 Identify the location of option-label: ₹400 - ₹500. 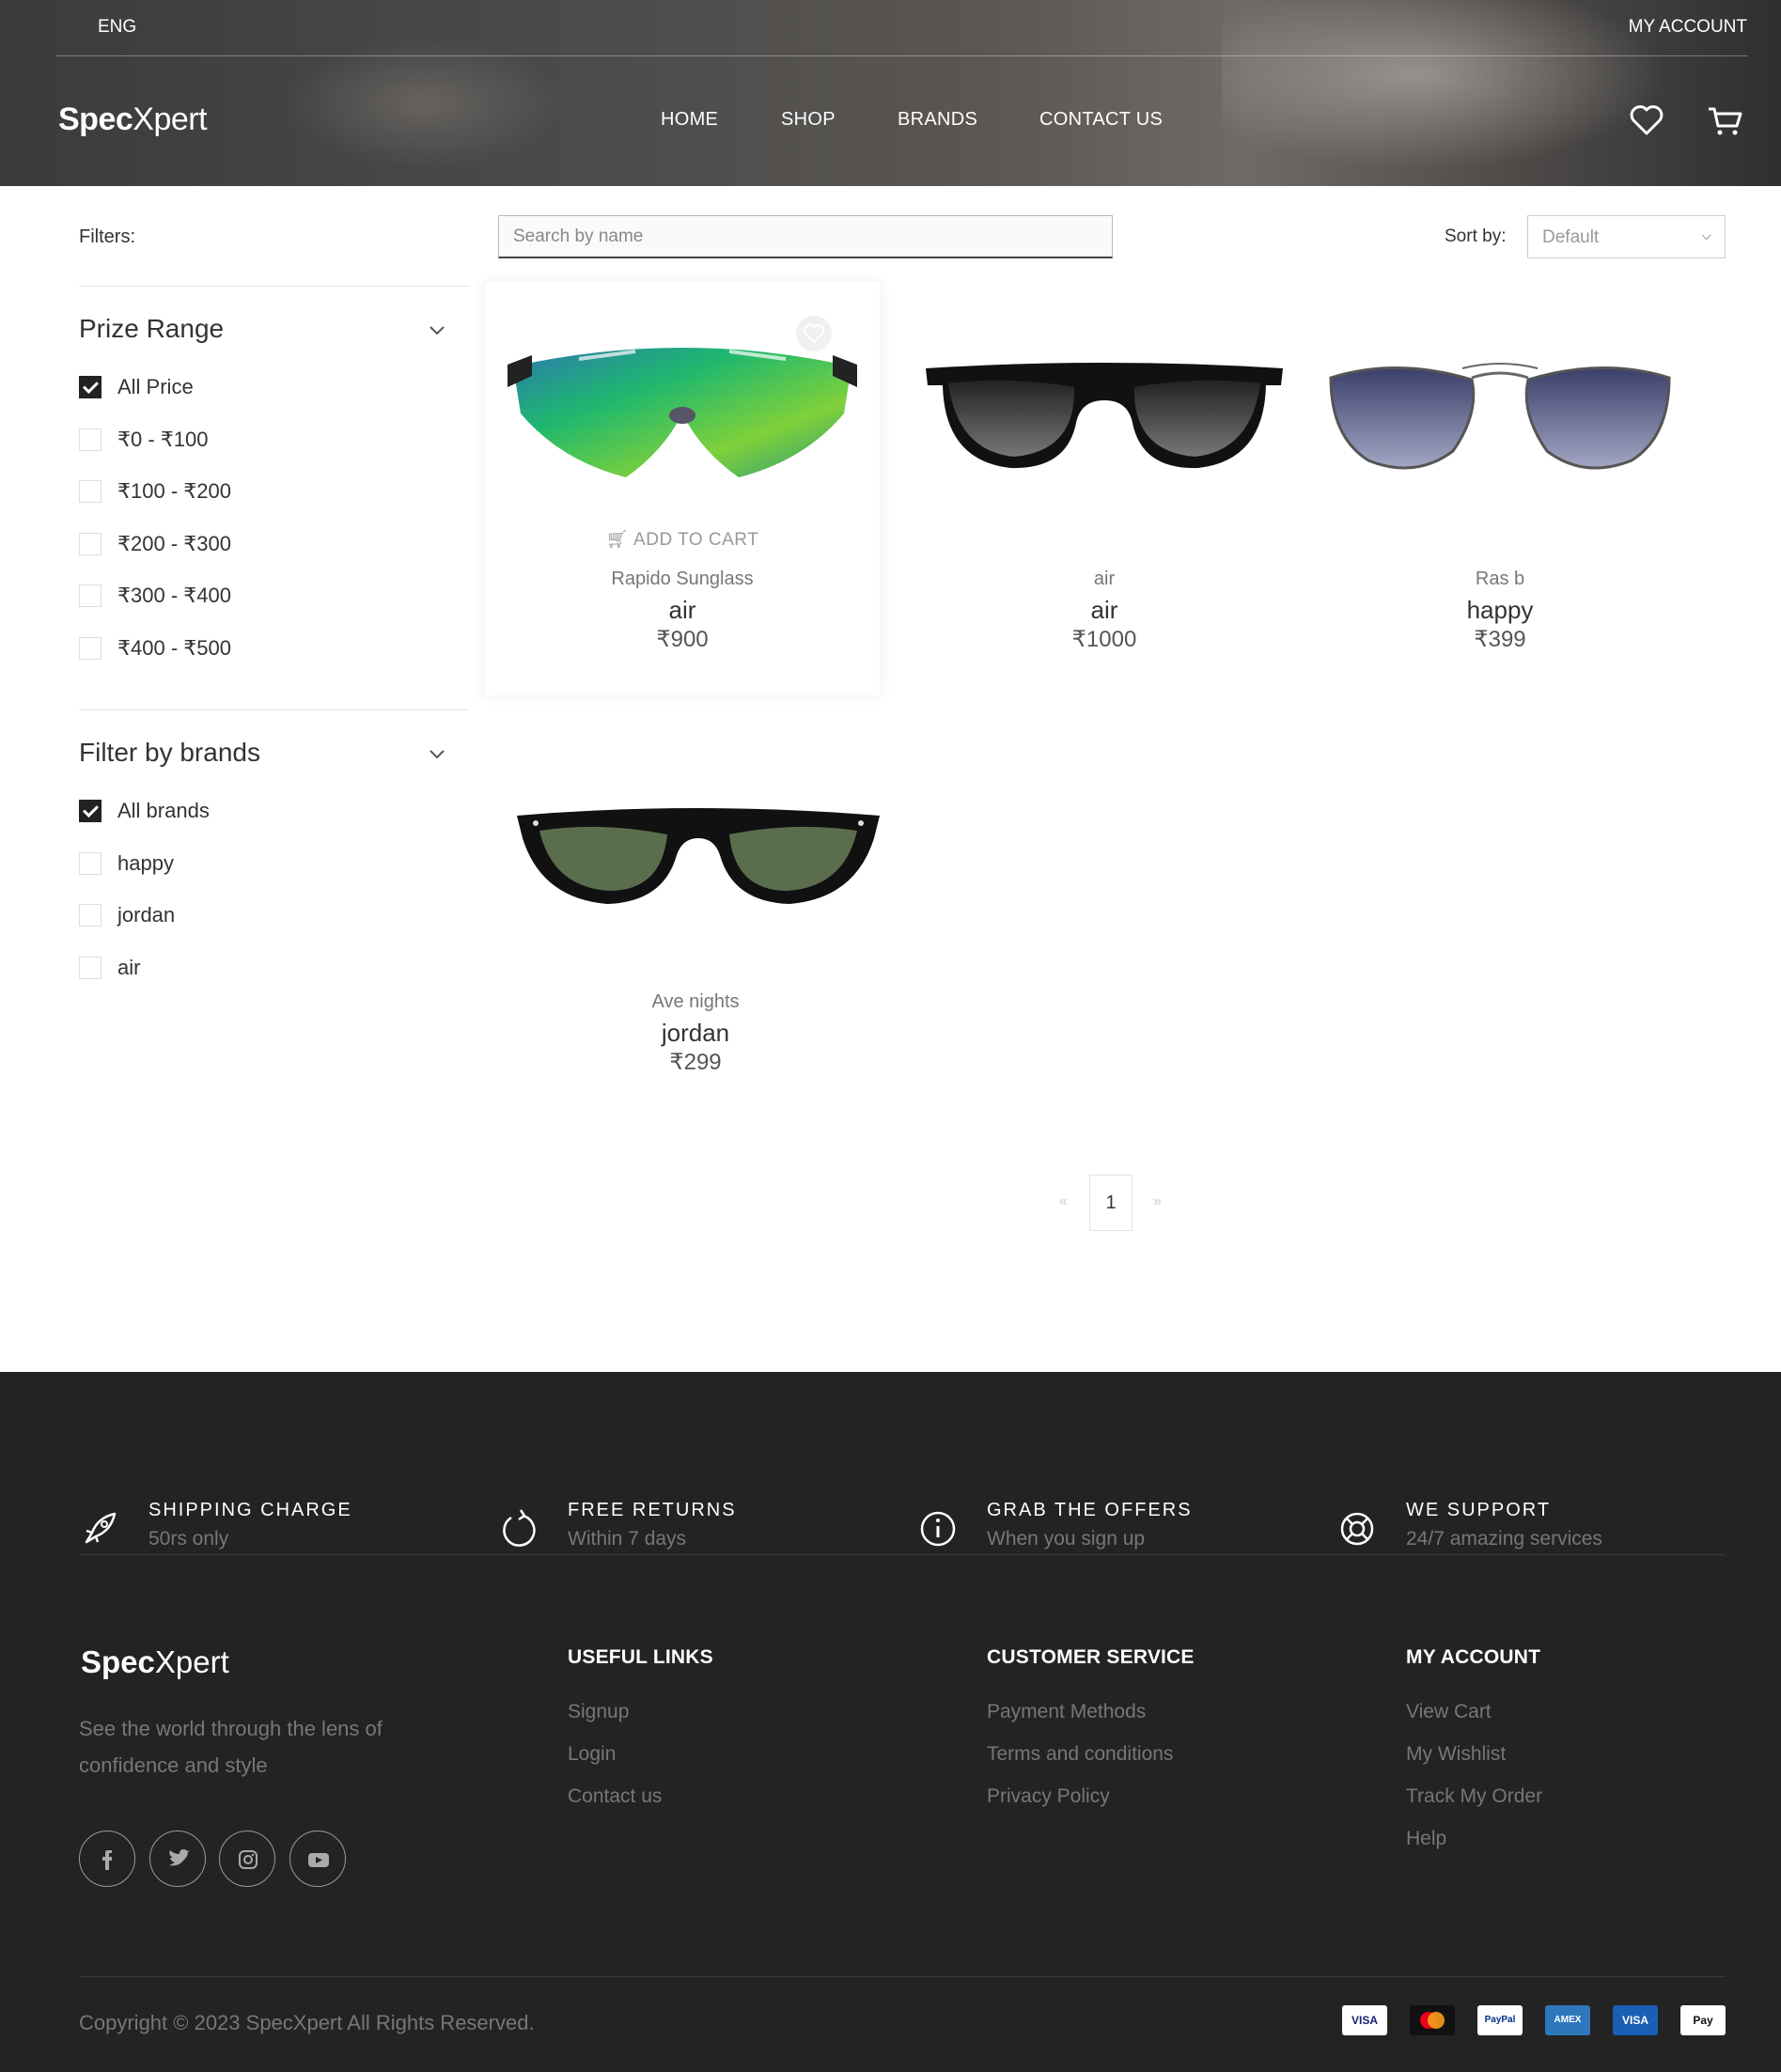
(174, 648).